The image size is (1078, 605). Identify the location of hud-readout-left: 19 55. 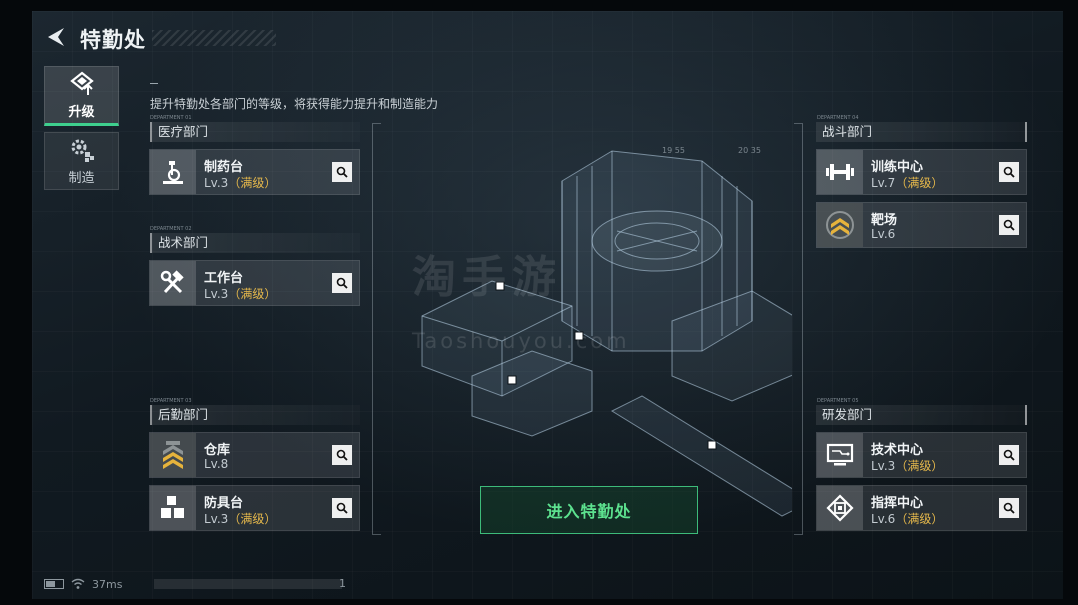
(673, 150).